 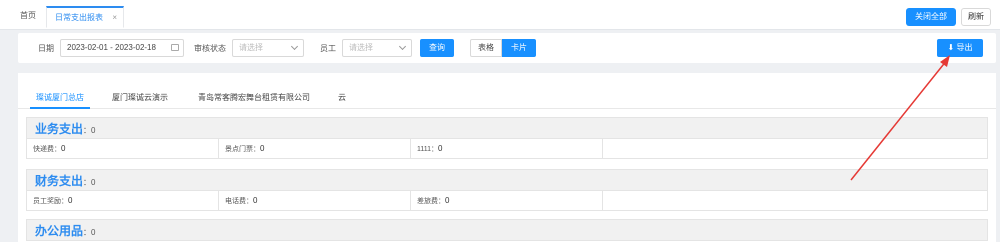 I want to click on tab-bar: 首页 日常支出报表 × 关闭全部 刷新, so click(x=500, y=15).